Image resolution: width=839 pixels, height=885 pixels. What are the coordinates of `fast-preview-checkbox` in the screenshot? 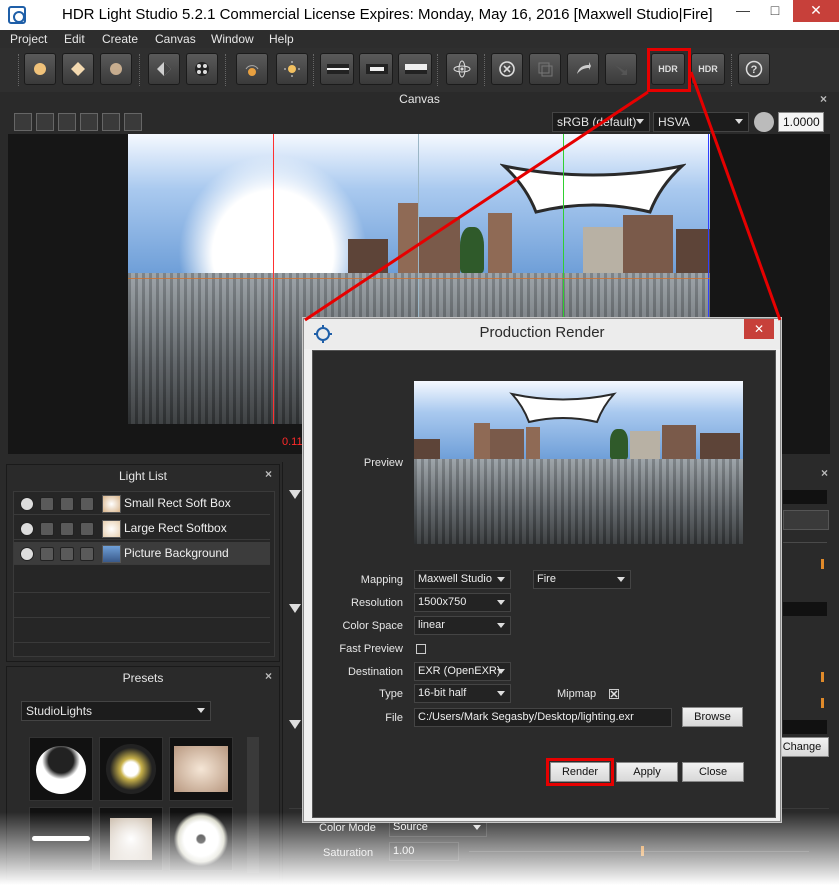 It's located at (421, 649).